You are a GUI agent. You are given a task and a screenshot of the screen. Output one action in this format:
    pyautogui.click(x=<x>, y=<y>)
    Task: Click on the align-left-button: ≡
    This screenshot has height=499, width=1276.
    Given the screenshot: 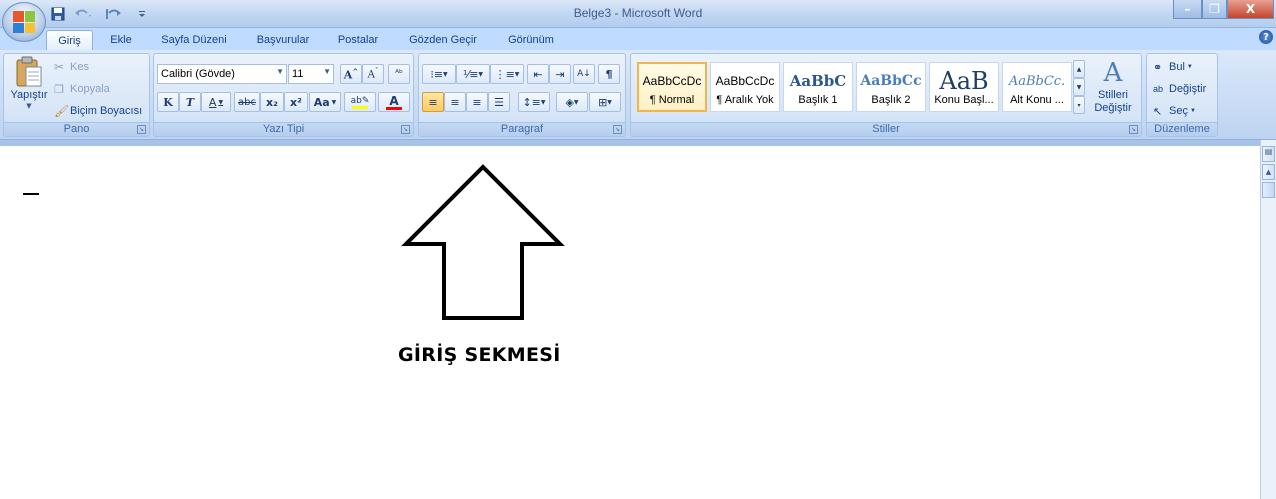 What is the action you would take?
    pyautogui.click(x=433, y=102)
    